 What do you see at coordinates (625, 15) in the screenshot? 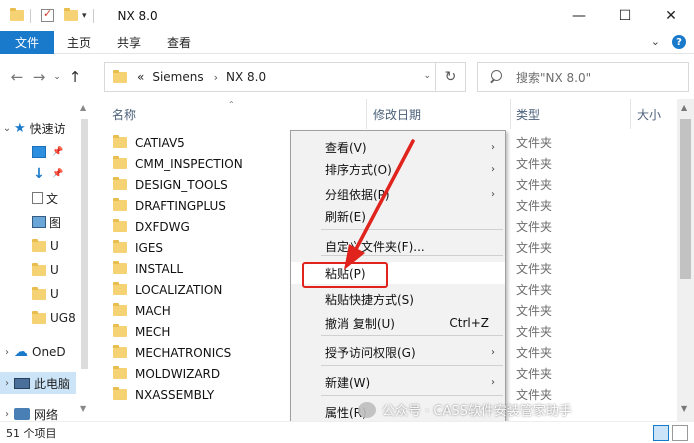
I see `maximize-button: ☐` at bounding box center [625, 15].